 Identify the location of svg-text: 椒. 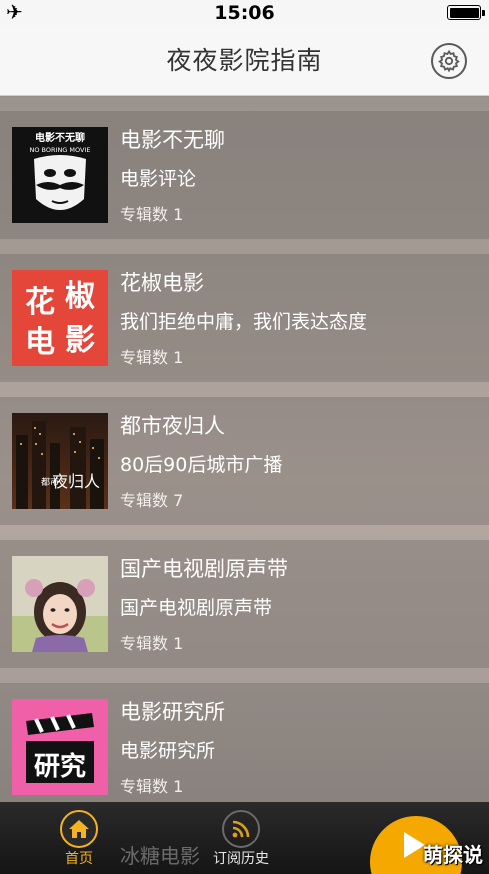
(80, 296).